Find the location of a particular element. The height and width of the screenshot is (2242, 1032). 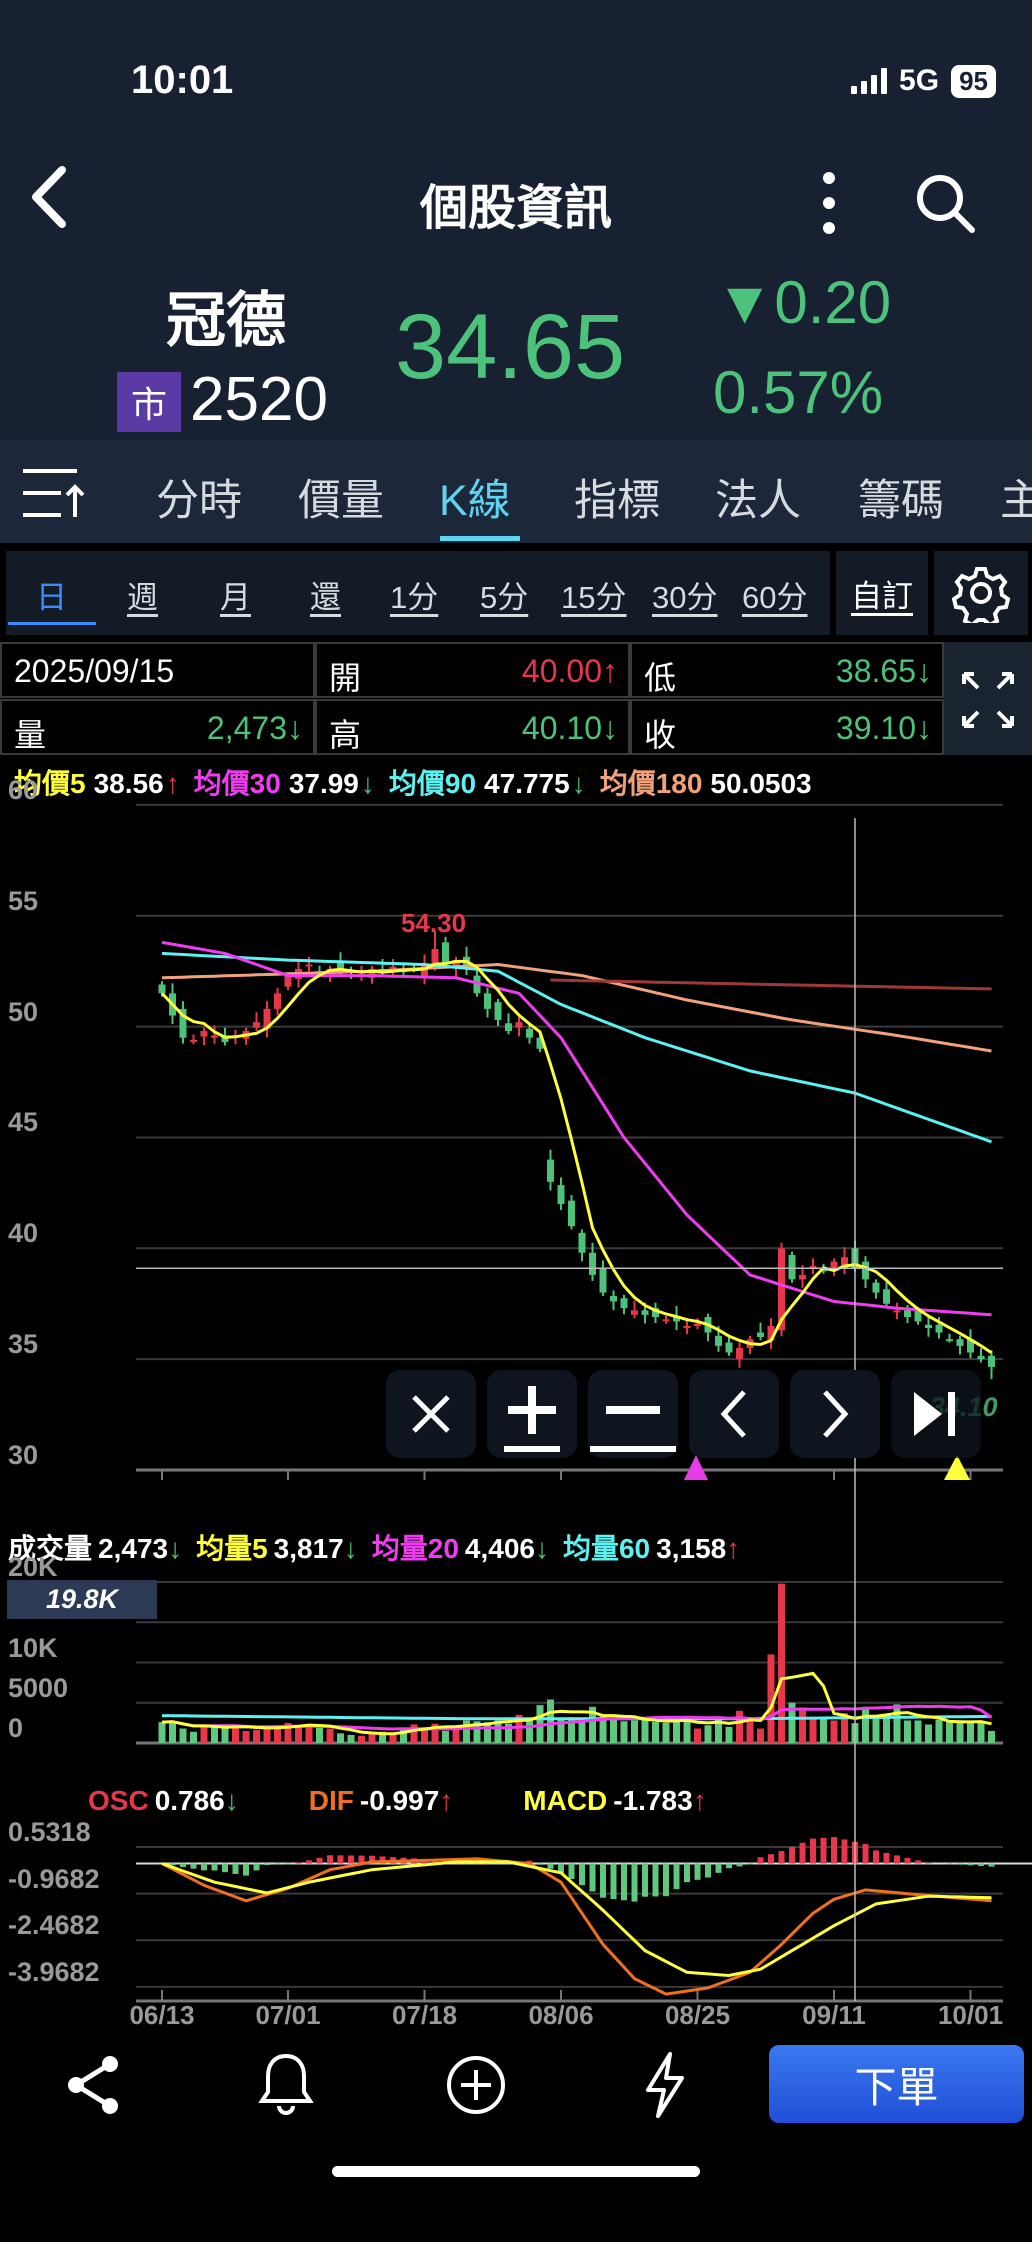

date-label: 08/06 is located at coordinates (561, 2015).